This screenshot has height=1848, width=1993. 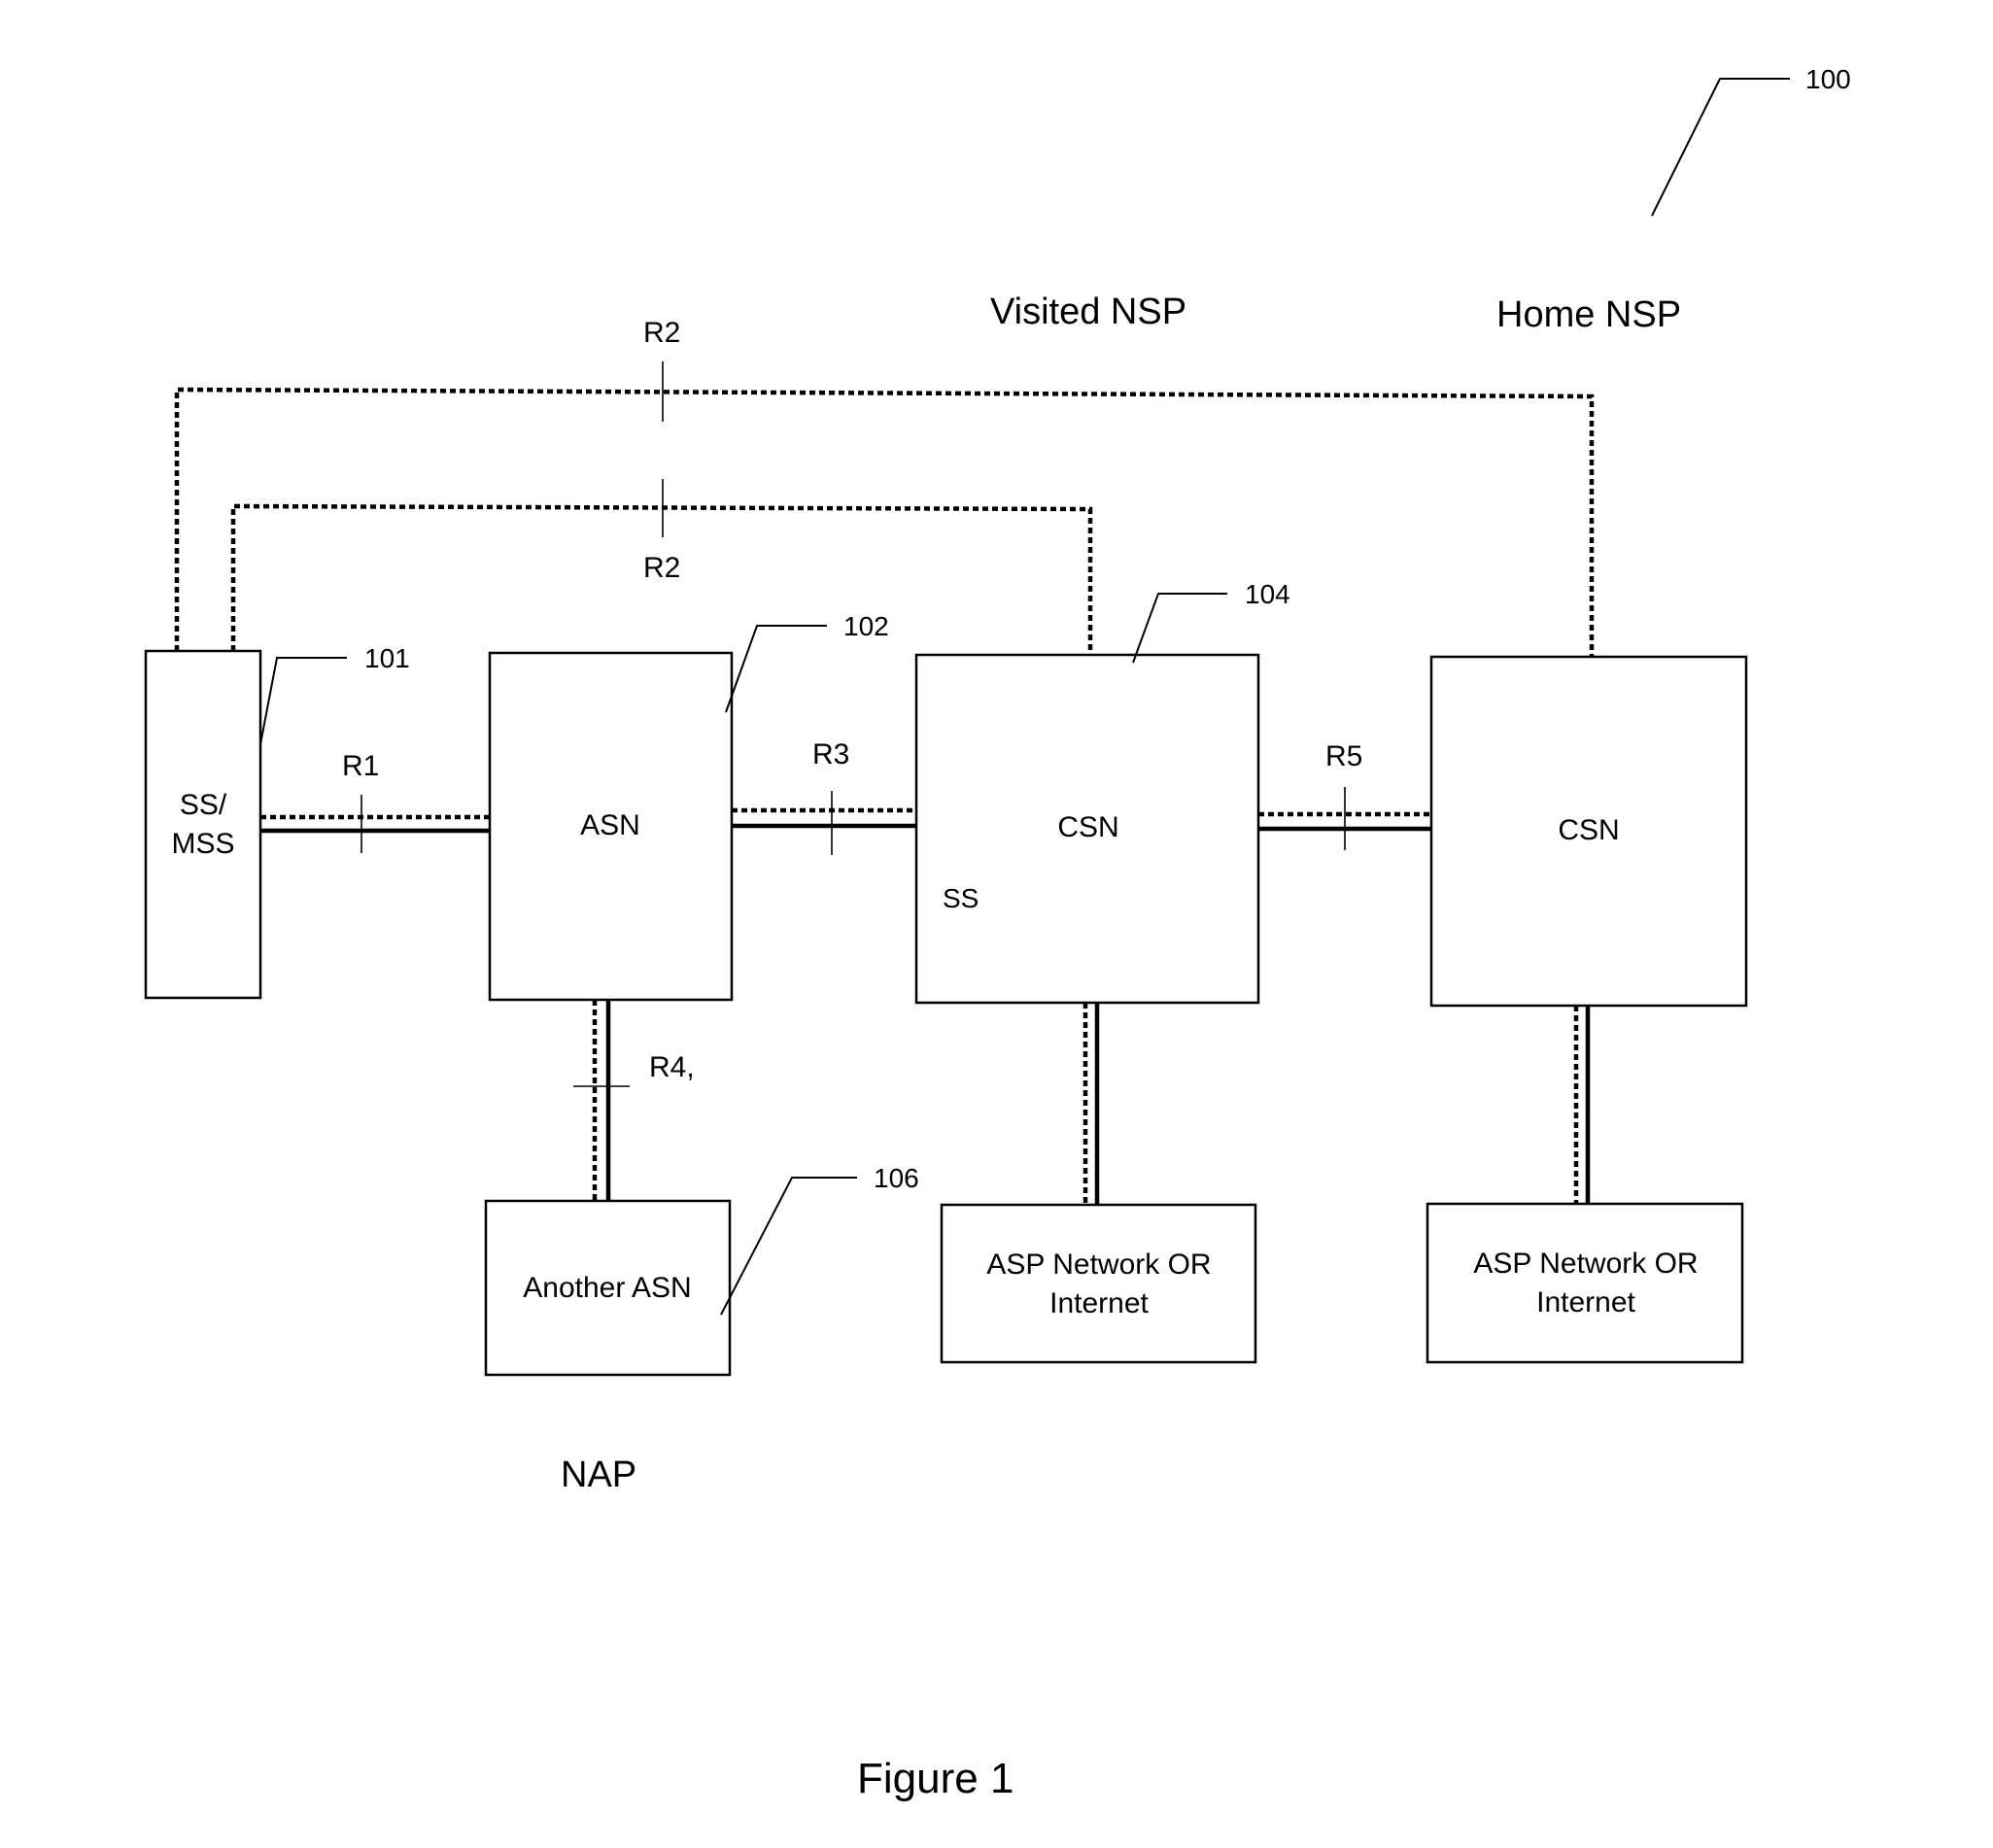 I want to click on visited-asp-label-line1: ASP Network OR, so click(x=1098, y=1265).